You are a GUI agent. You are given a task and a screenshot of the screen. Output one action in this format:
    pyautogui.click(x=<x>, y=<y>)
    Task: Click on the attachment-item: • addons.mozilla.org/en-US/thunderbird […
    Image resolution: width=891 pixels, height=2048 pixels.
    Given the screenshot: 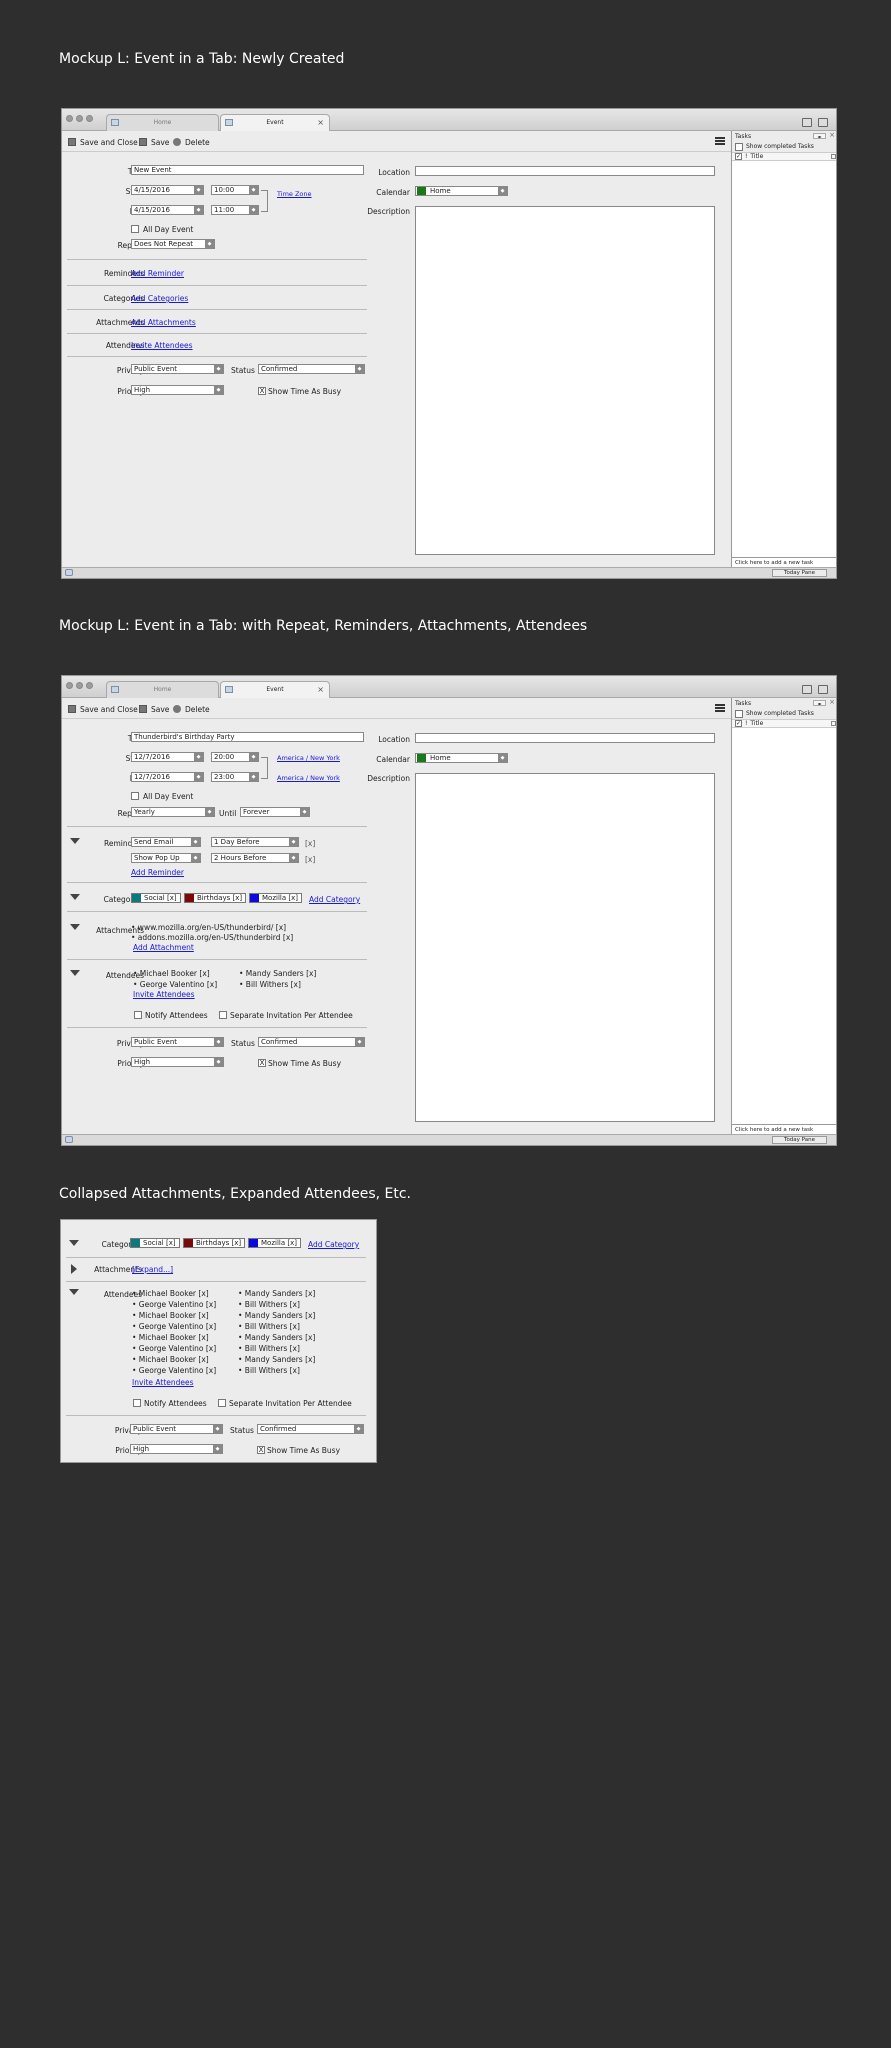 What is the action you would take?
    pyautogui.click(x=212, y=937)
    